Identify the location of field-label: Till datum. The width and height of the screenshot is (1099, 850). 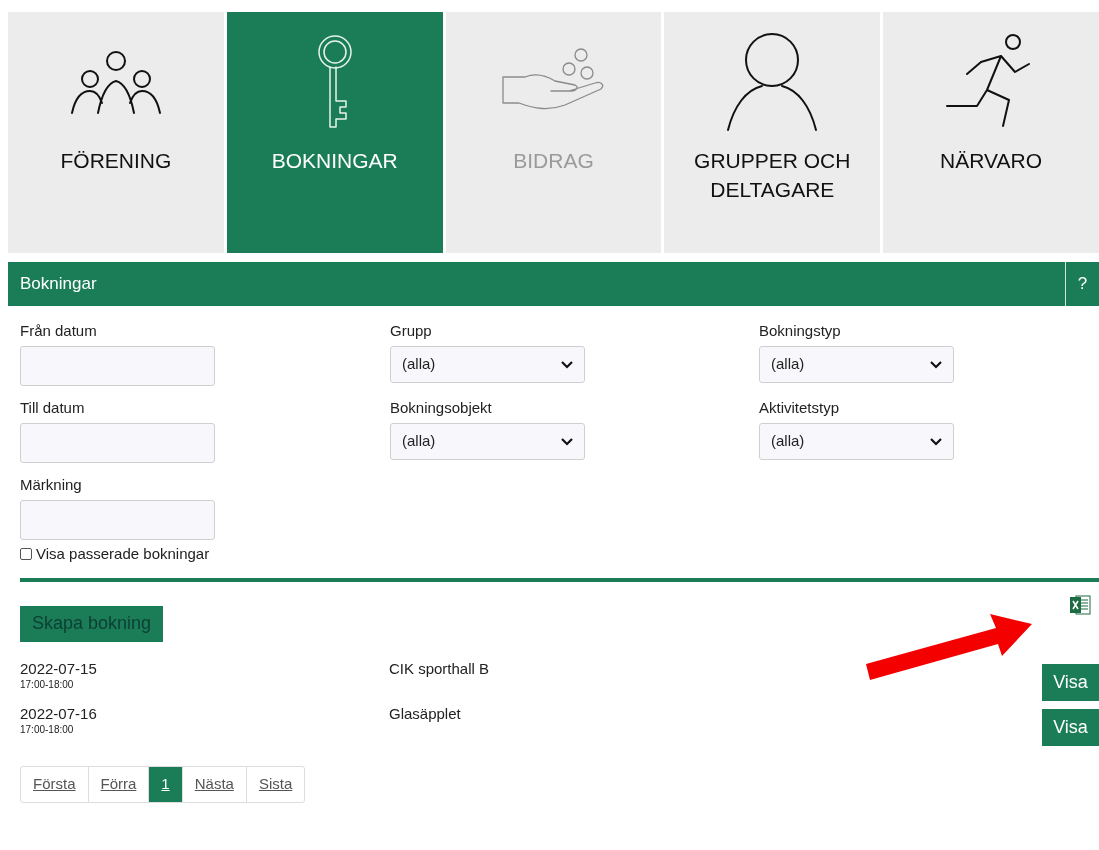
(53, 408).